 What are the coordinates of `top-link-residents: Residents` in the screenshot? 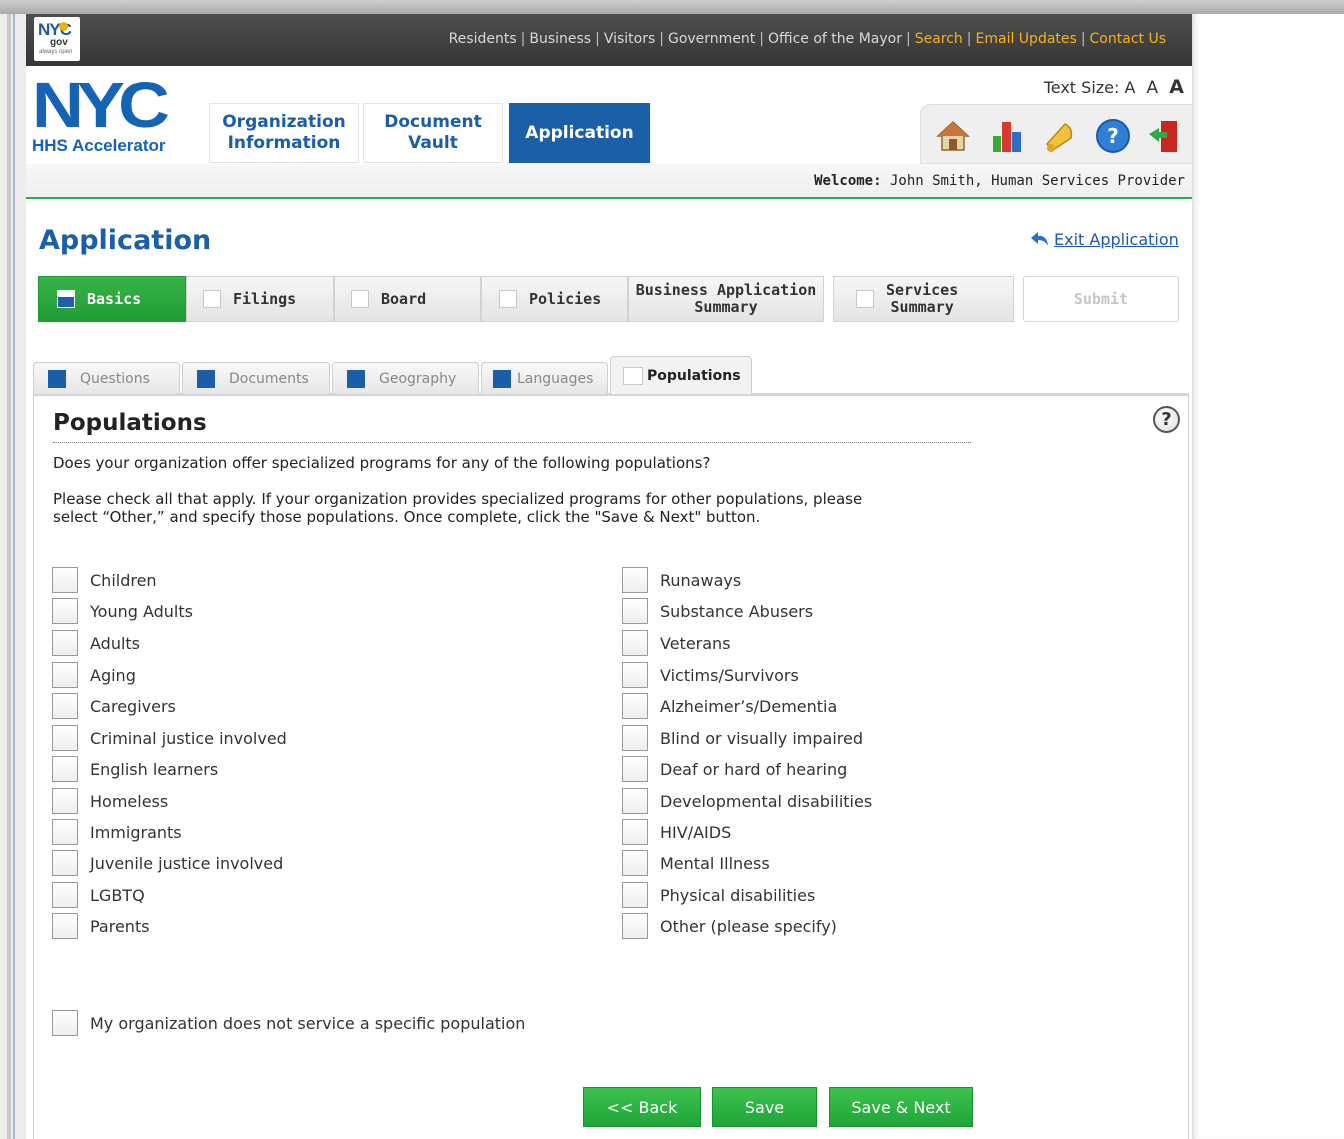 It's located at (483, 39).